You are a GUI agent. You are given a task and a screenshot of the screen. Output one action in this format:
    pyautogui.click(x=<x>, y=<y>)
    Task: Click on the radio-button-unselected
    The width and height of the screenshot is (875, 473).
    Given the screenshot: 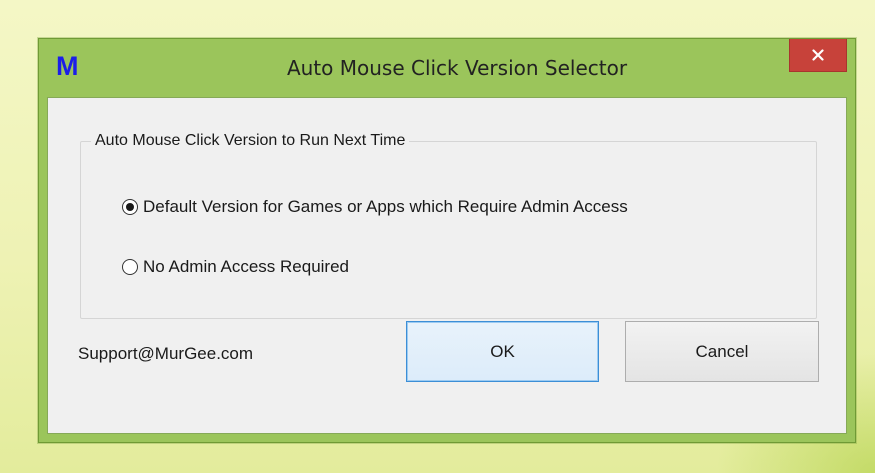 What is the action you would take?
    pyautogui.click(x=130, y=267)
    